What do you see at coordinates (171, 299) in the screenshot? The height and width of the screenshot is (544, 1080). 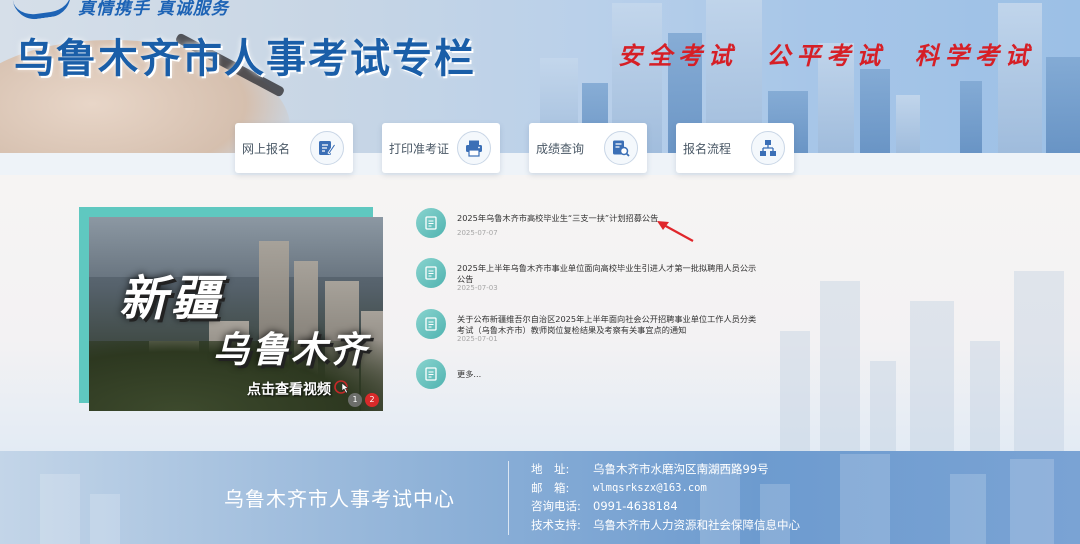 I see `video-title-line1: 新疆` at bounding box center [171, 299].